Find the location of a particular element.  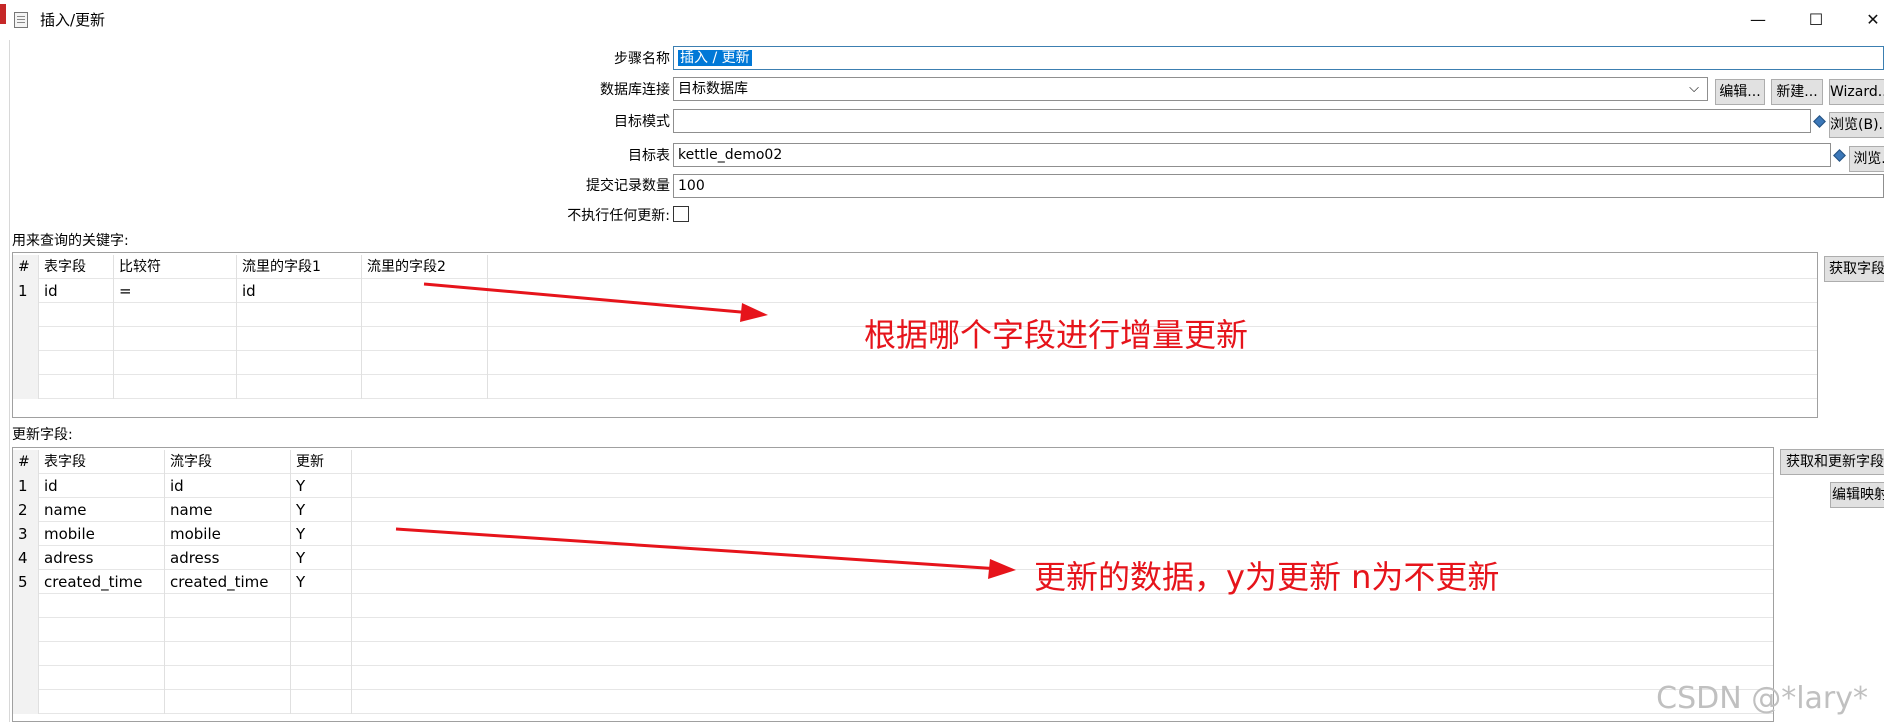

annotation-arrows is located at coordinates (705, 430).